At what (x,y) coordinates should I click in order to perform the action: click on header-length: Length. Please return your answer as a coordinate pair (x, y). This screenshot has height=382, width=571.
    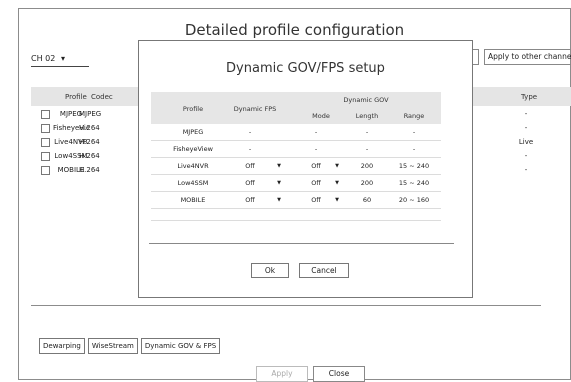
    Looking at the image, I should click on (367, 116).